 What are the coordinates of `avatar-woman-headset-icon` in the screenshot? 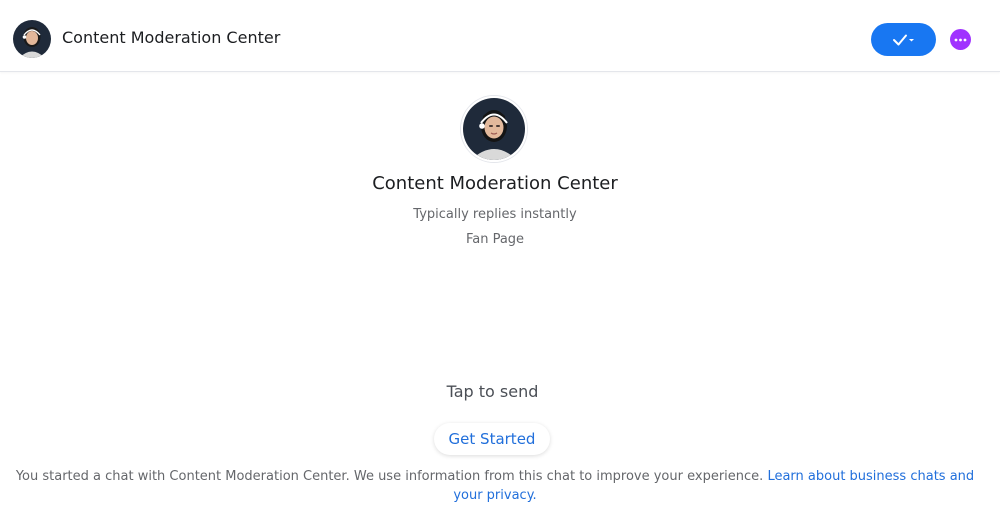 It's located at (494, 129).